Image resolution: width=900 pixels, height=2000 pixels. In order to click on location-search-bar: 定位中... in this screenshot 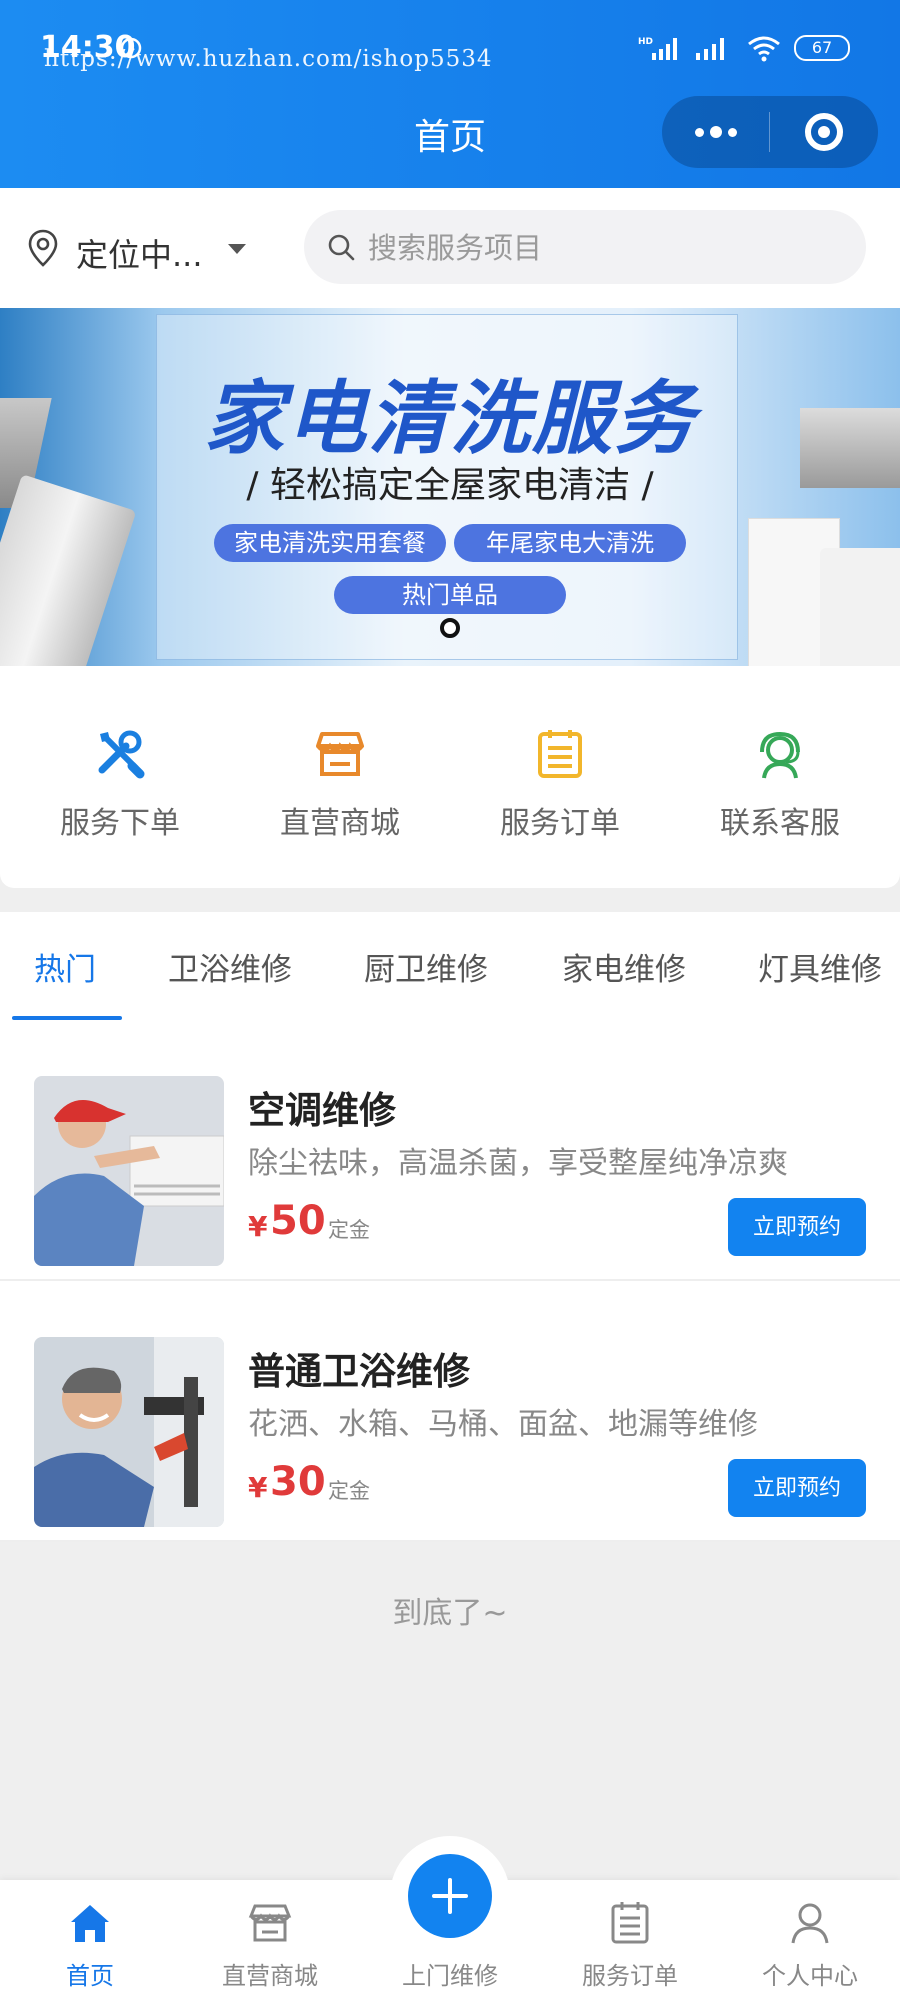, I will do `click(450, 248)`.